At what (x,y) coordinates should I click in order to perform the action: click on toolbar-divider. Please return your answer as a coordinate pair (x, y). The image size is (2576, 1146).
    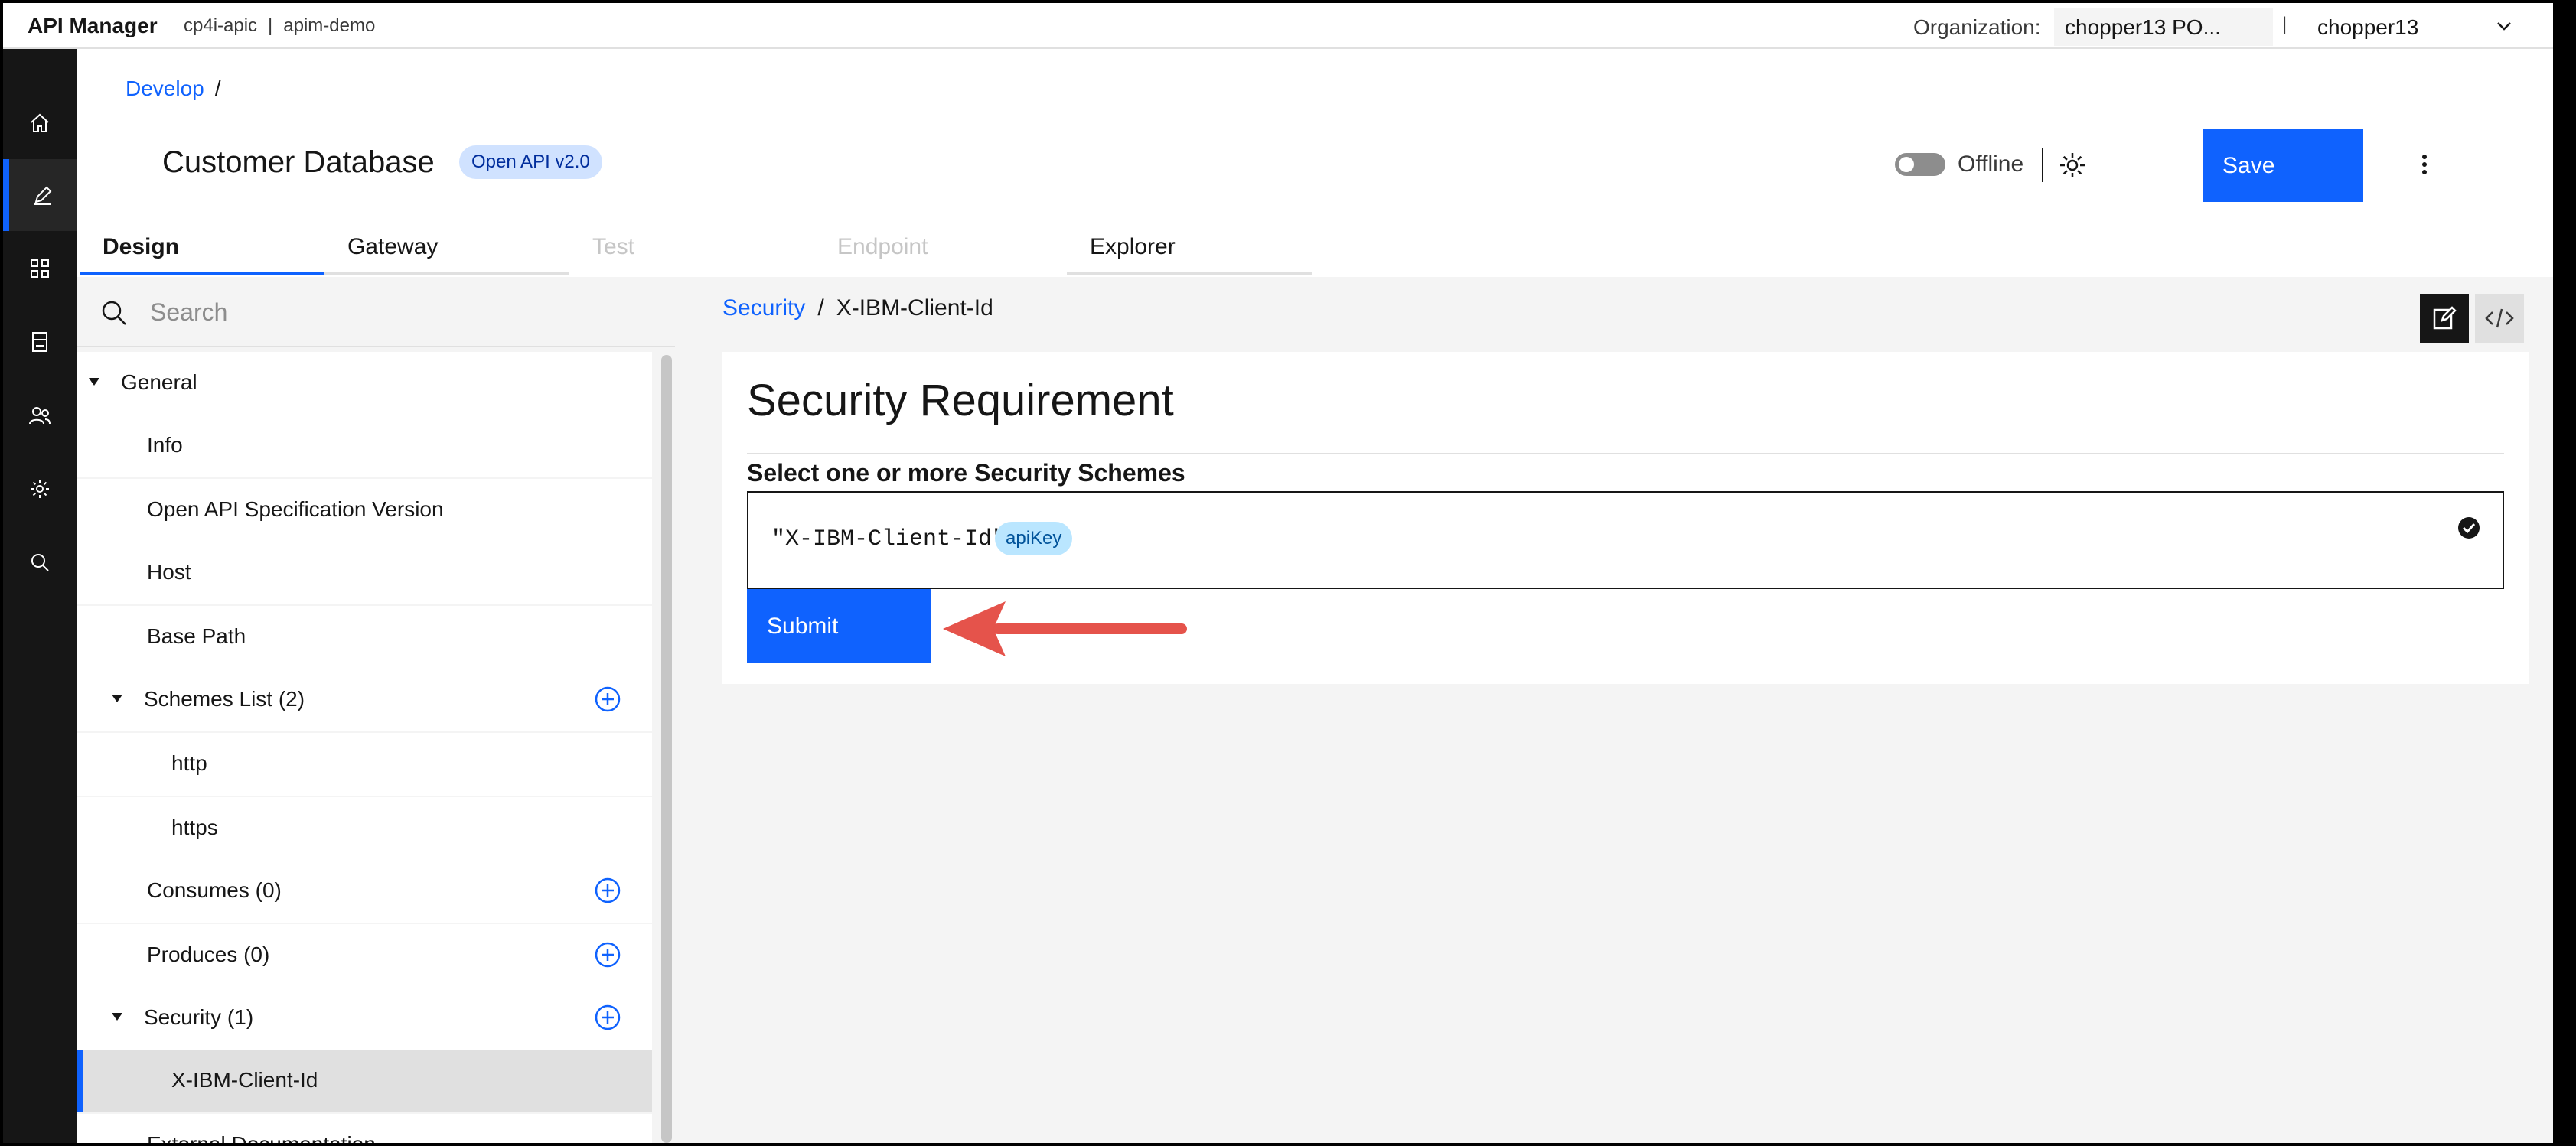
    Looking at the image, I should click on (2042, 165).